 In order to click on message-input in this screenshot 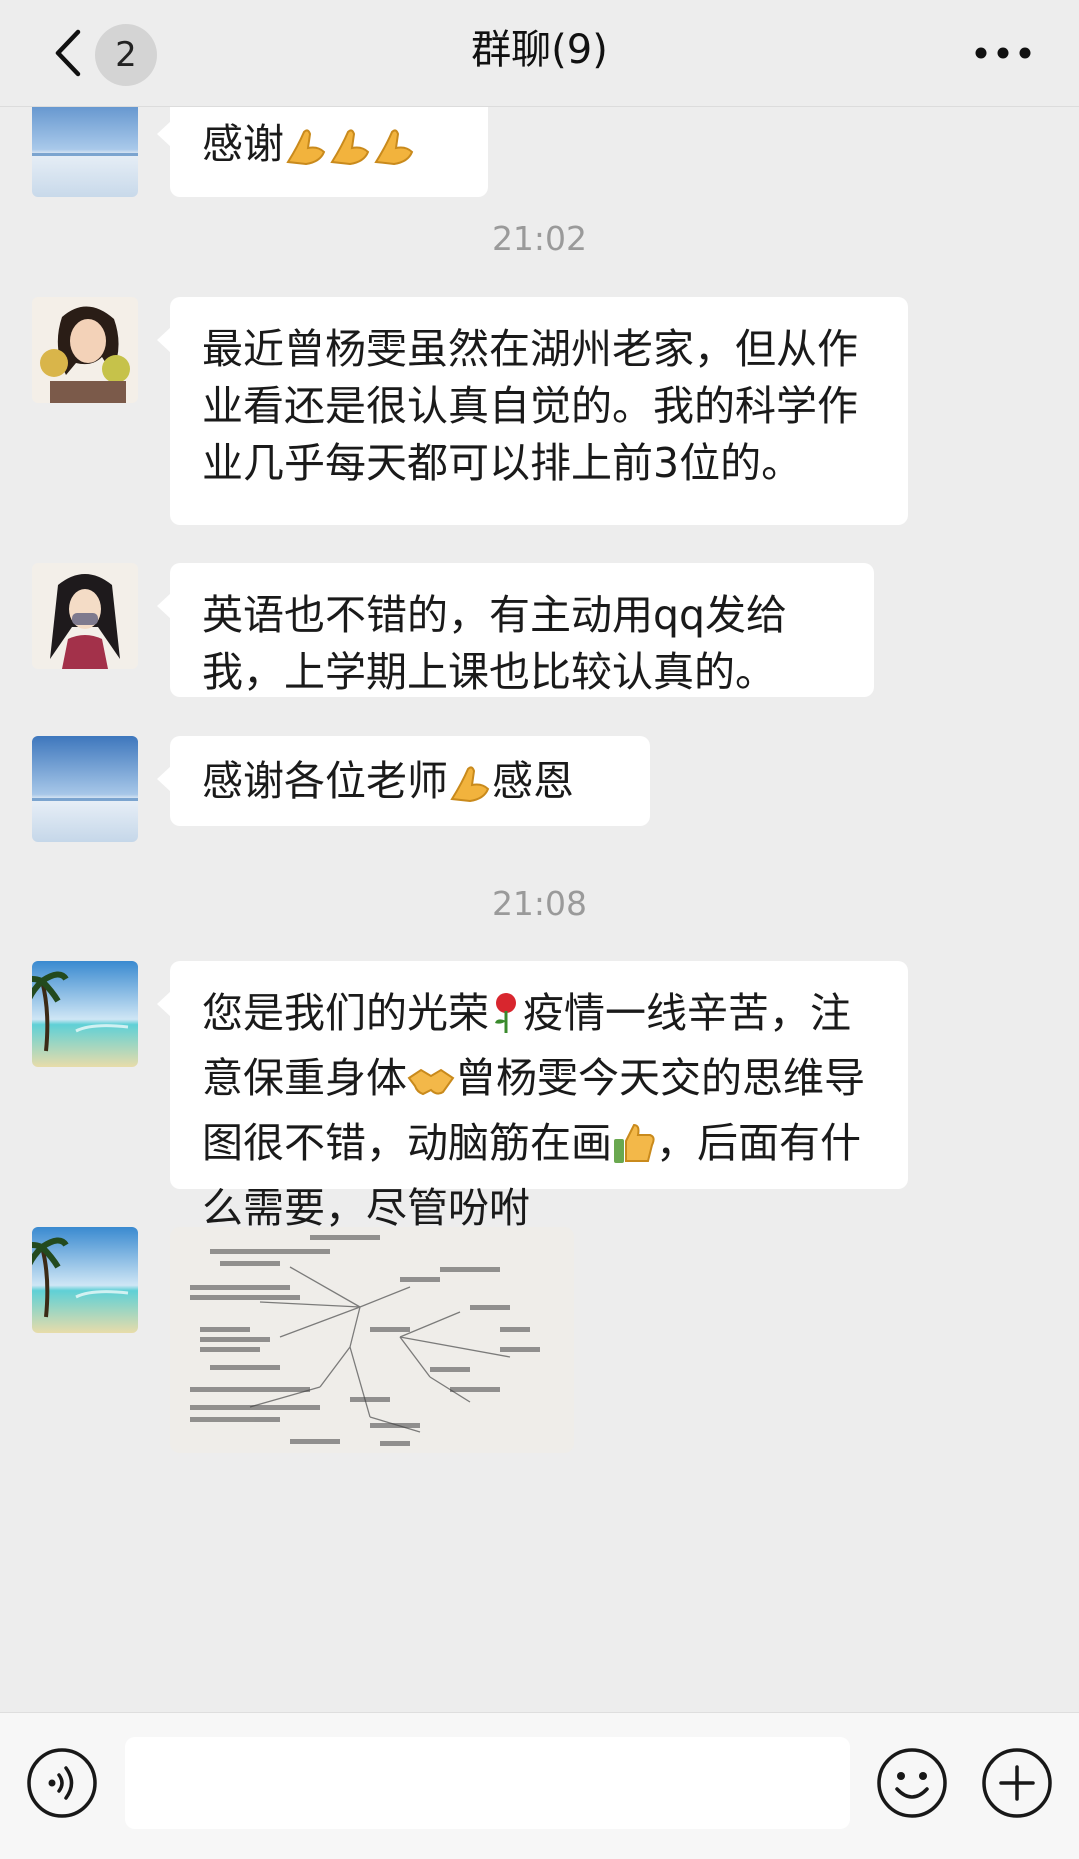, I will do `click(487, 1783)`.